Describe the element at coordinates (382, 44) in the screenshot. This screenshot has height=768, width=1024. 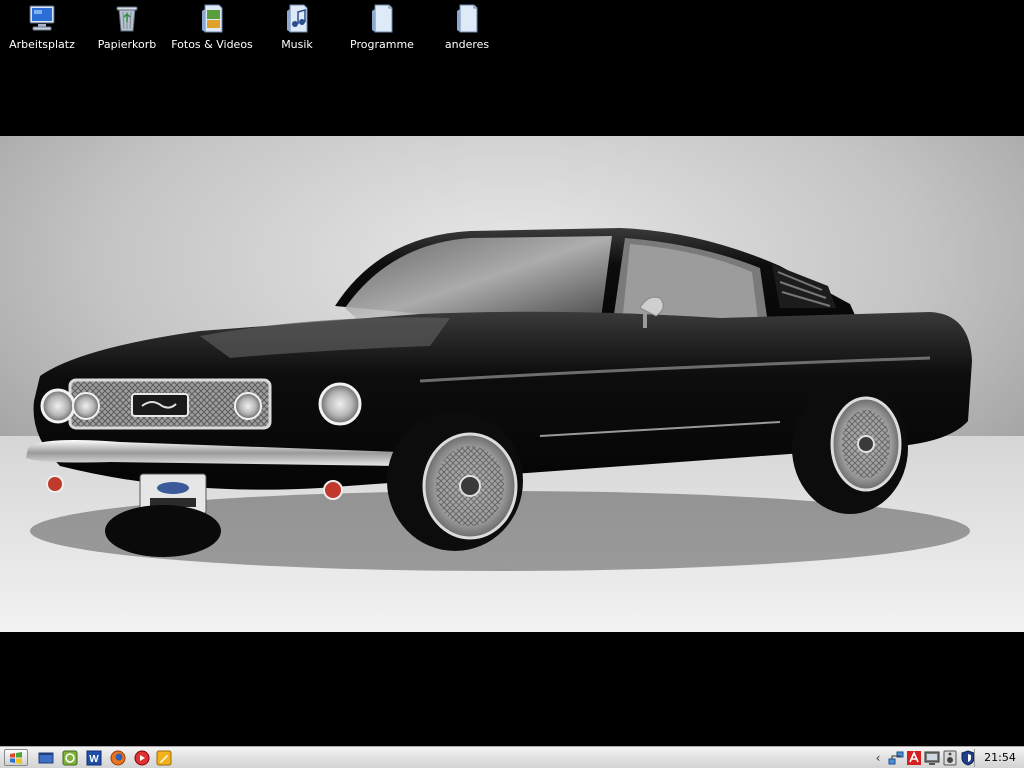
I see `desktop-icon-label: Programme` at that location.